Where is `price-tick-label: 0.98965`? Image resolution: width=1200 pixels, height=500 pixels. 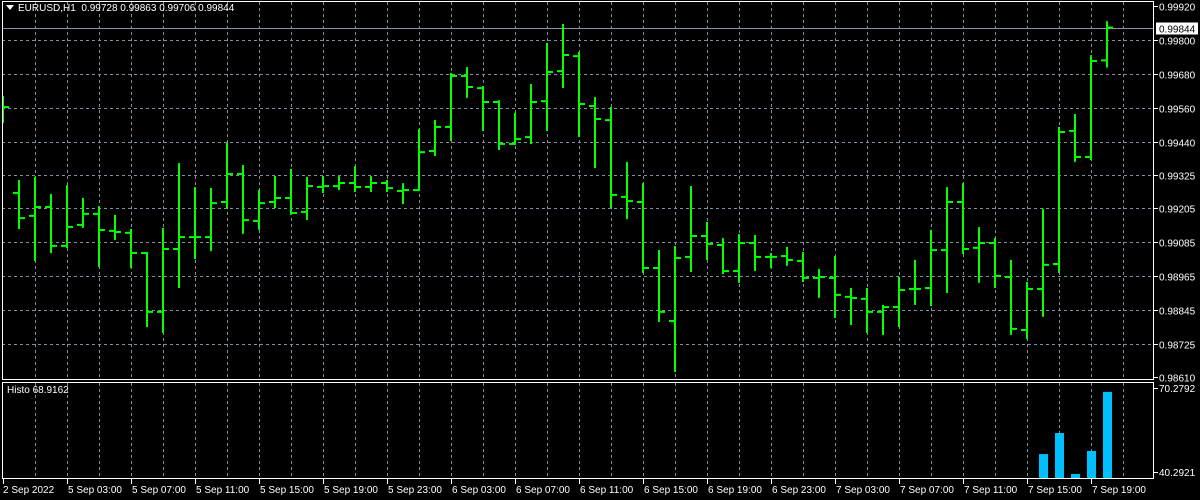
price-tick-label: 0.98965 is located at coordinates (1177, 278).